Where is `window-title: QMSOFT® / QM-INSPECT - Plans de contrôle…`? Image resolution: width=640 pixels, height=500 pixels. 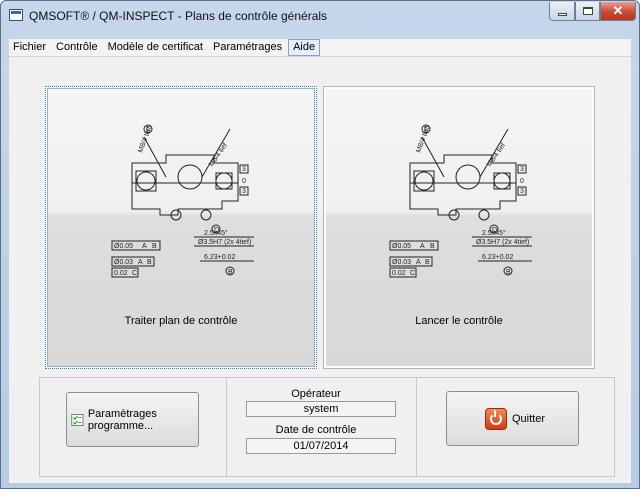
window-title: QMSOFT® / QM-INSPECT - Plans de contrôle… is located at coordinates (178, 16).